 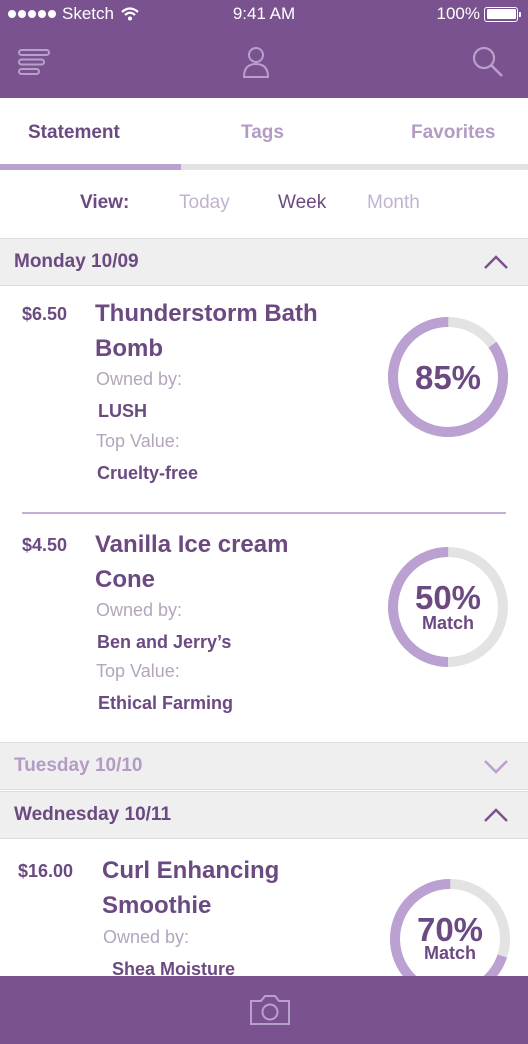 I want to click on top-bar: Sketch 9:41 AM 100%, so click(x=264, y=49).